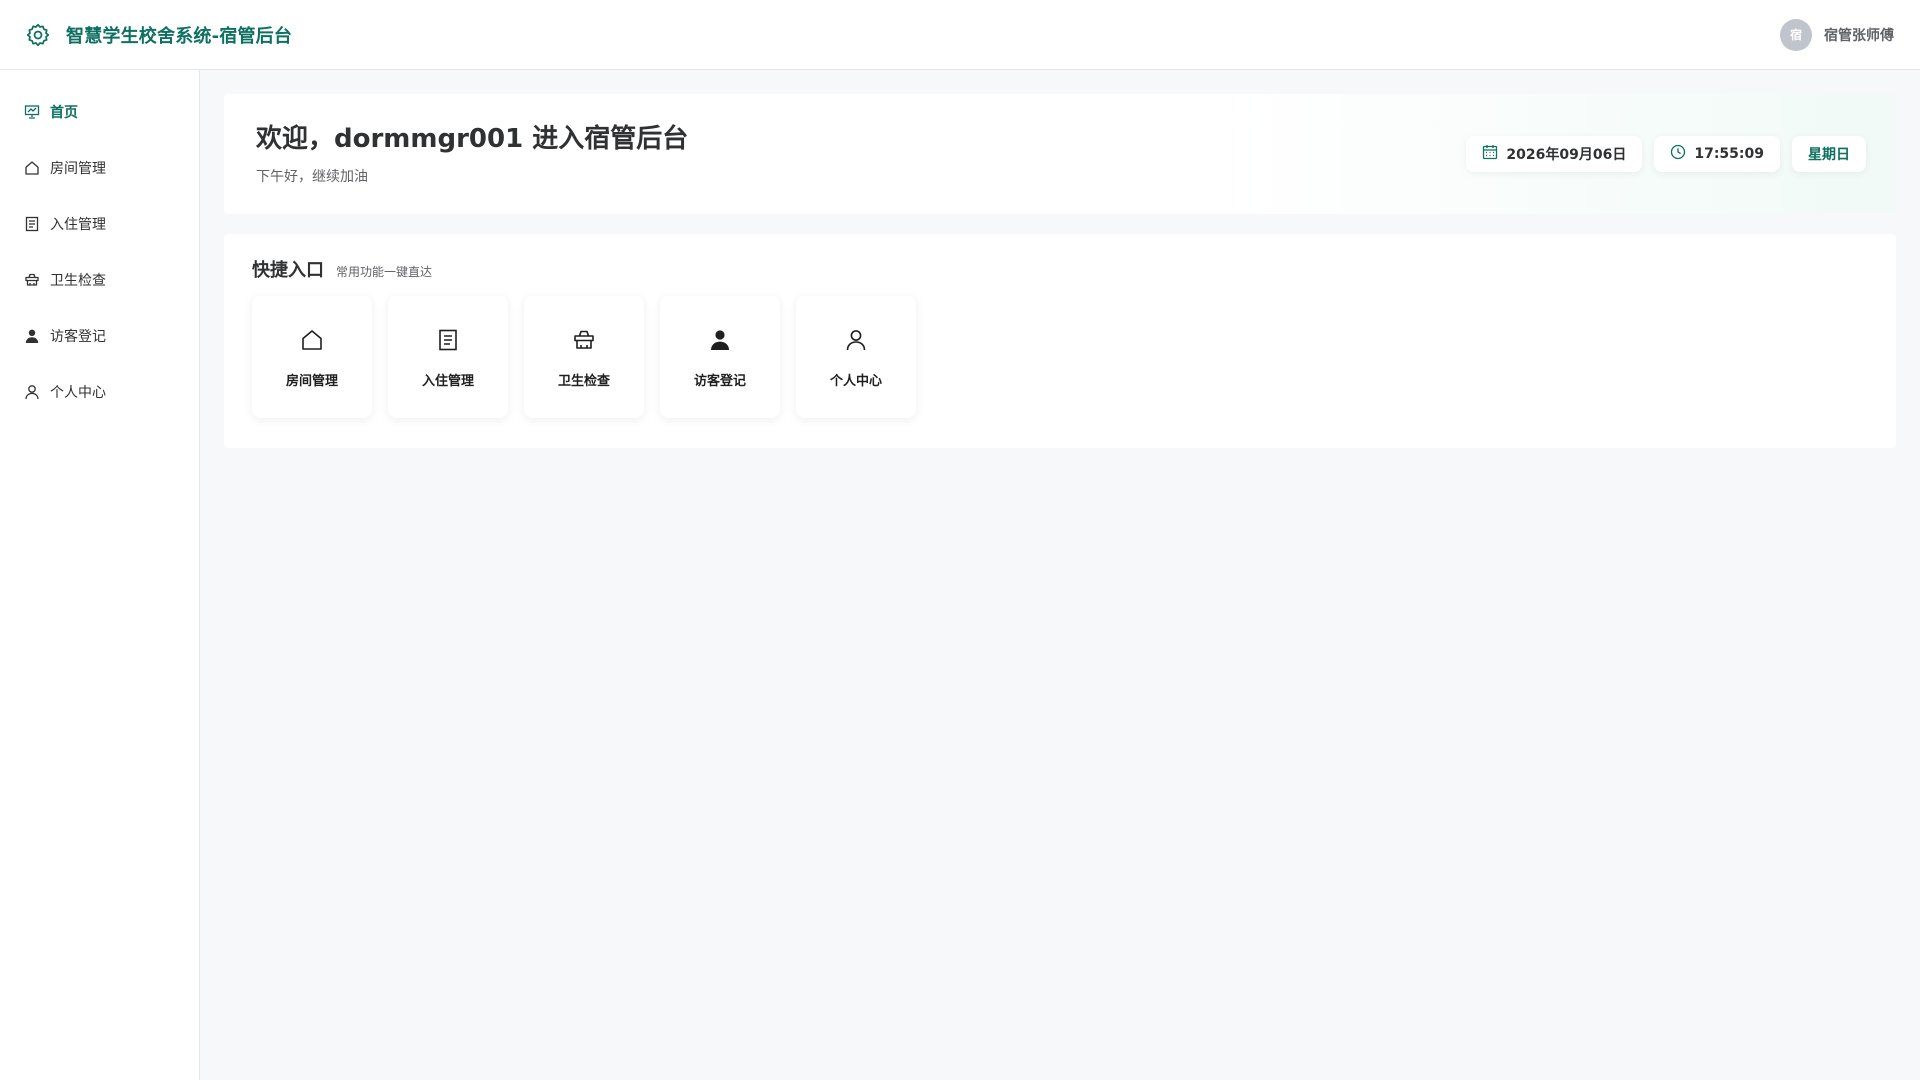 The image size is (1920, 1080). I want to click on calendar-icon, so click(1490, 154).